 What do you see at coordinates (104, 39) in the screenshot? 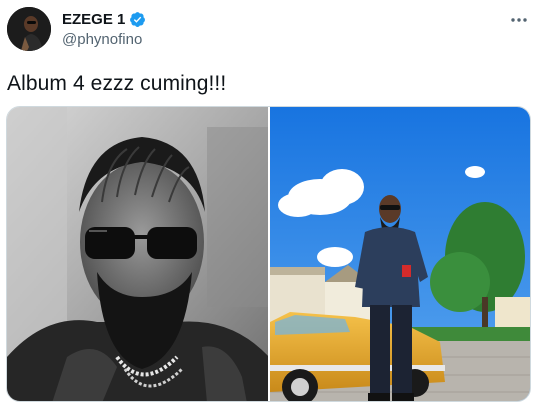
I see `user-handle: @phynofino` at bounding box center [104, 39].